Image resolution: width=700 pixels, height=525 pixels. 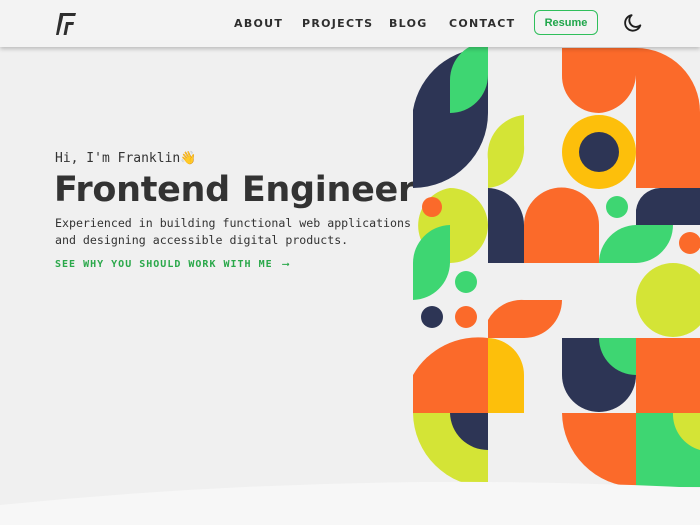 I want to click on pattern-ring-core, so click(x=599, y=152).